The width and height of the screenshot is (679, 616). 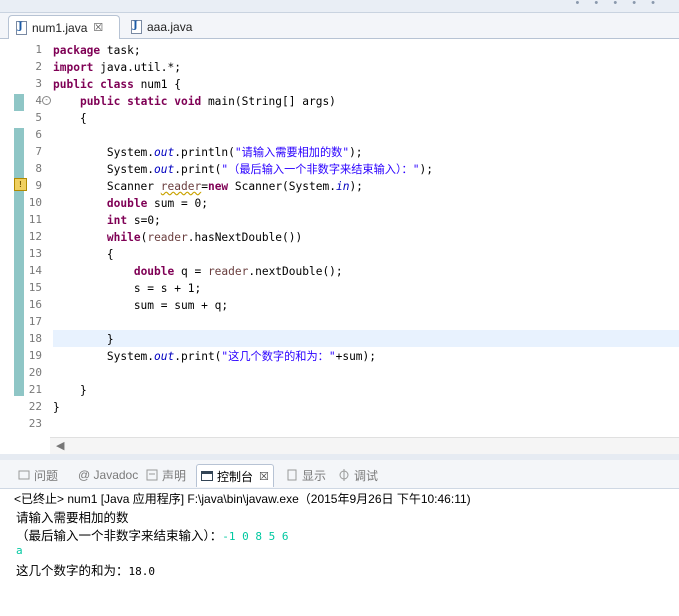 I want to click on line-number: 7, so click(x=38, y=151).